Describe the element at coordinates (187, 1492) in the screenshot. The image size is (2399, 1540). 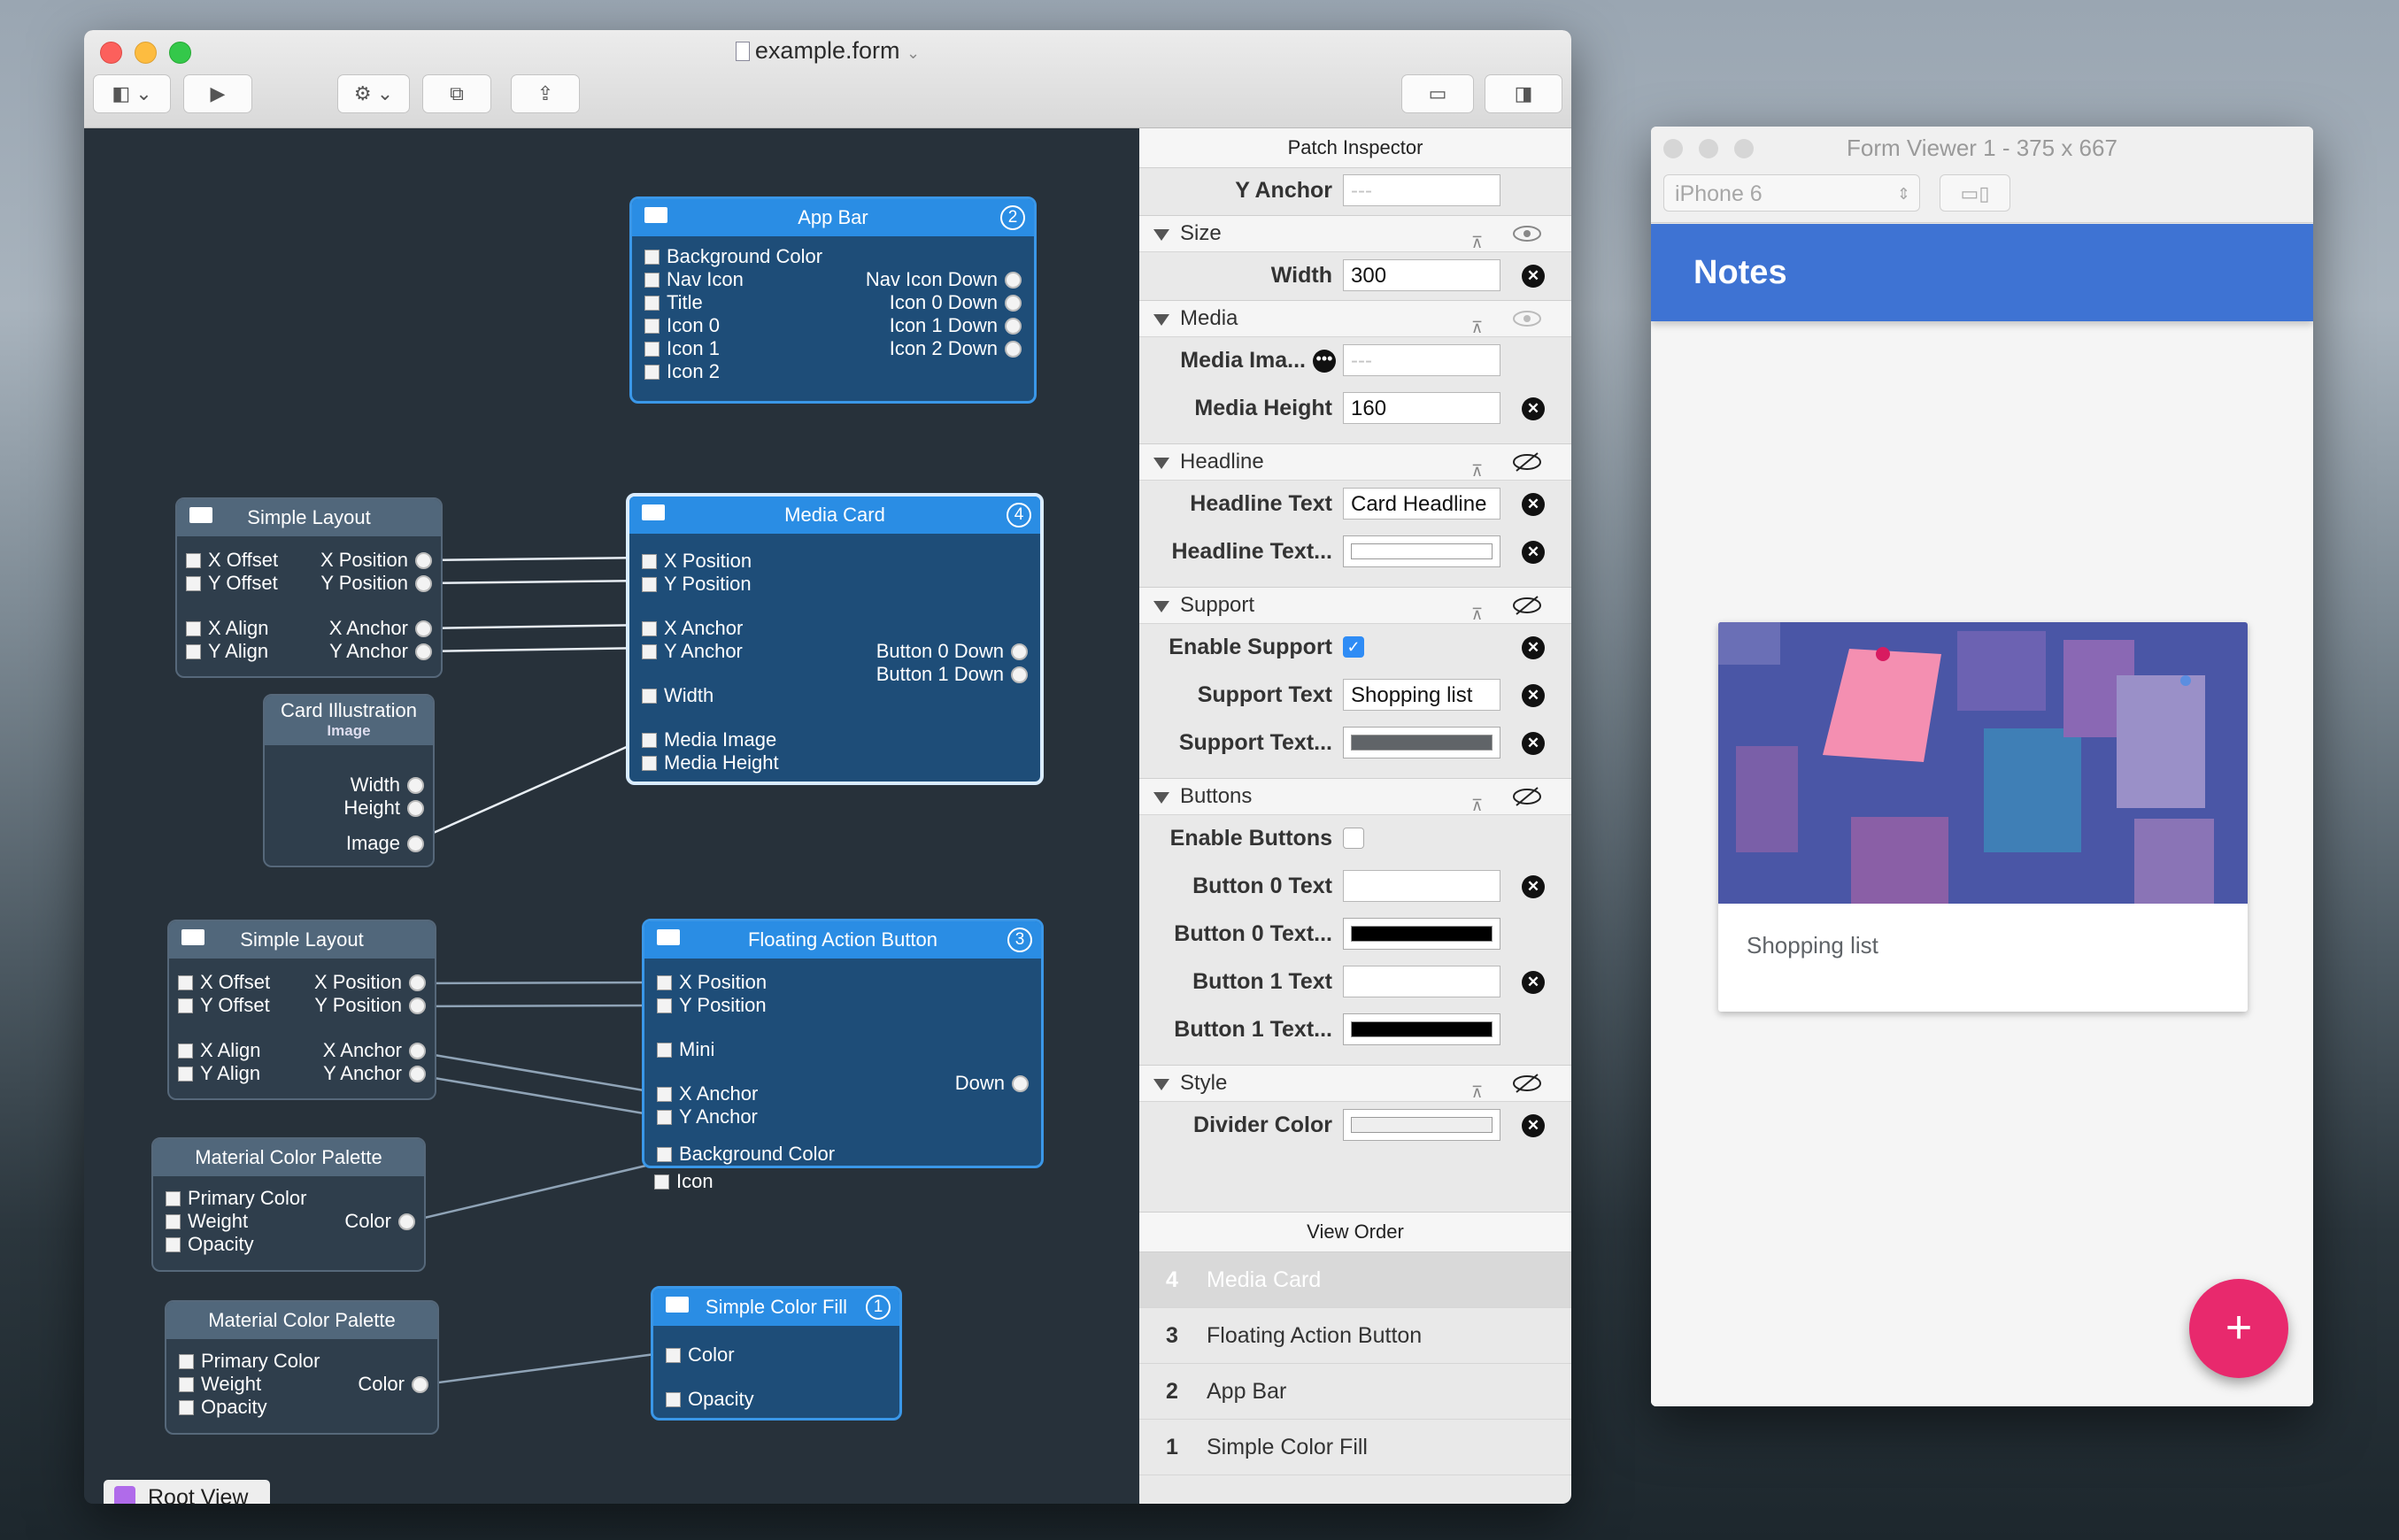
I see `root-view-button: Root View` at that location.